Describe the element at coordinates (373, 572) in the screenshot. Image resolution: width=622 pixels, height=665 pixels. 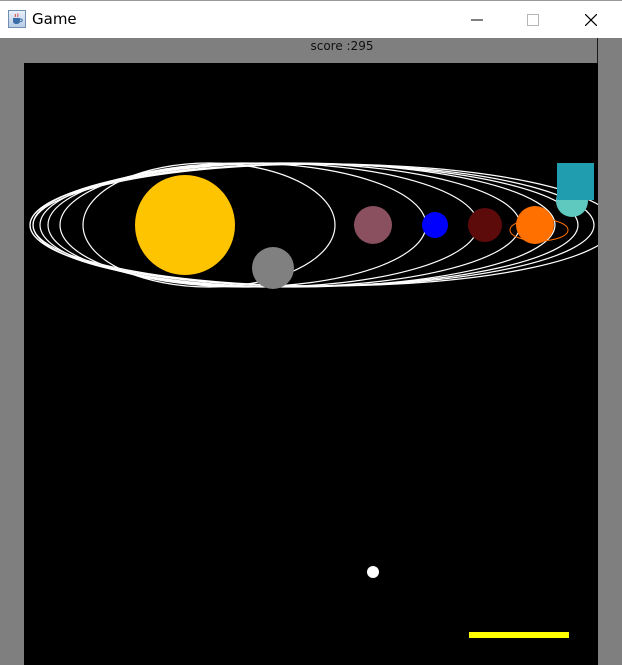
I see `ball` at that location.